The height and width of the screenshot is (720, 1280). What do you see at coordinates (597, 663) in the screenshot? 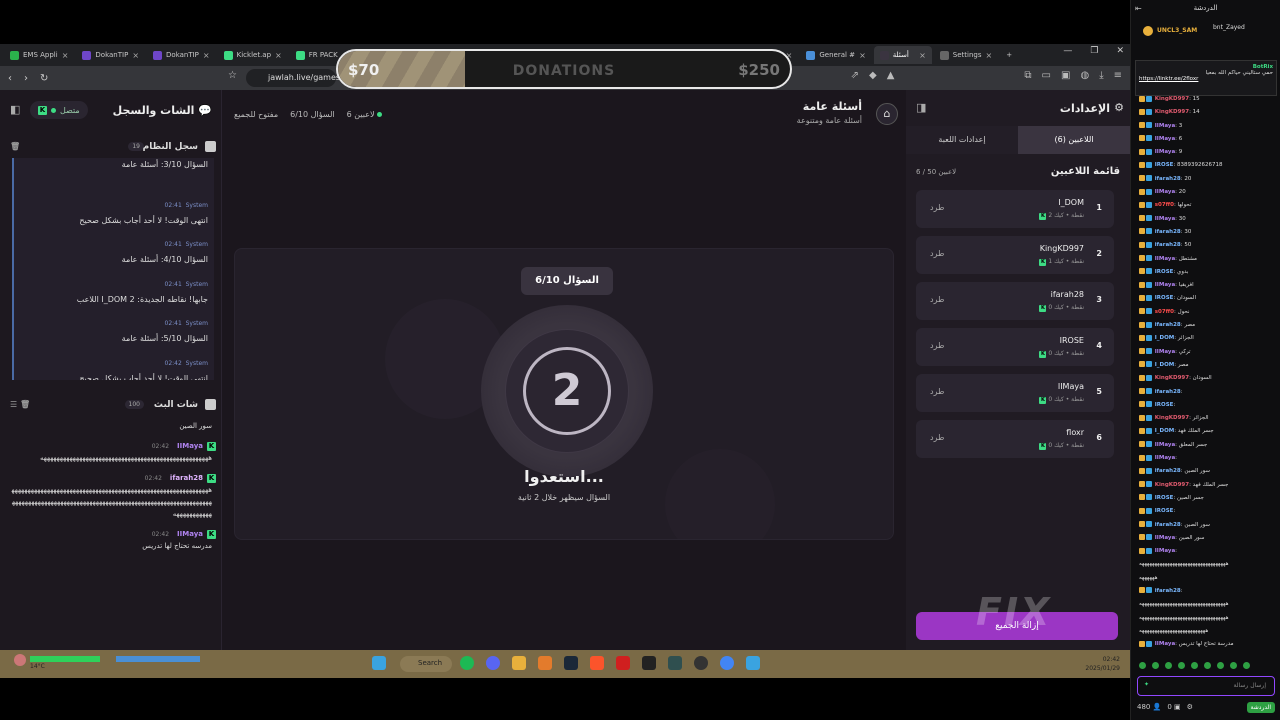
I see `brave-icon` at bounding box center [597, 663].